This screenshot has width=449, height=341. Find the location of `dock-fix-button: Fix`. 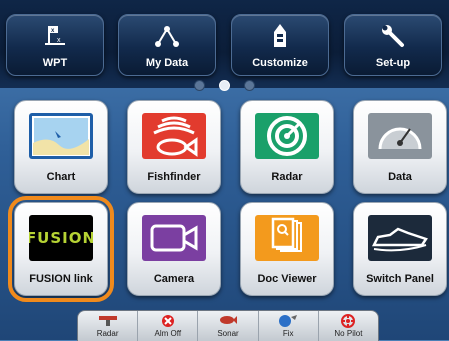

dock-fix-button: Fix is located at coordinates (287, 326).